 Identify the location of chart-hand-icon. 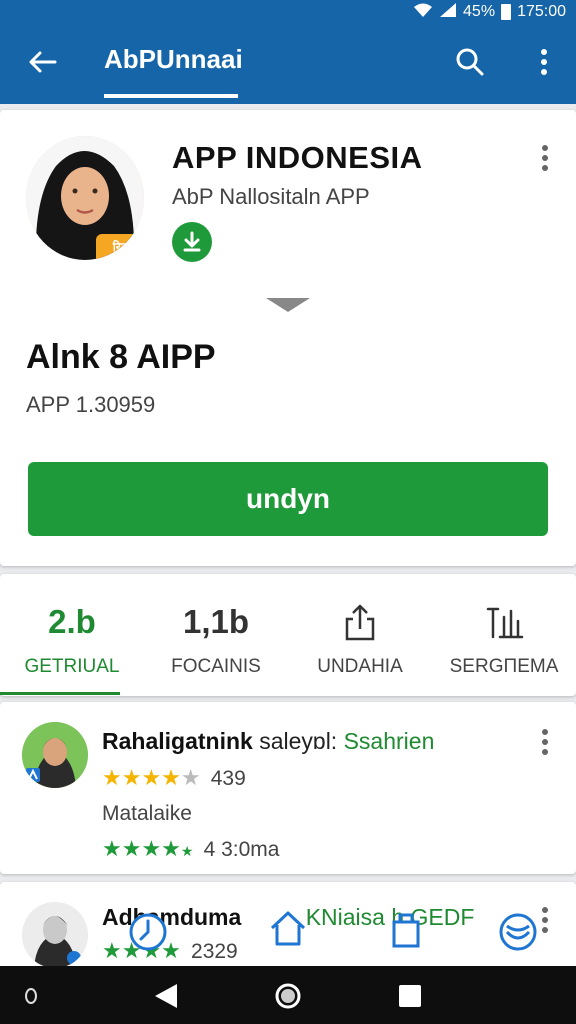
(505, 623).